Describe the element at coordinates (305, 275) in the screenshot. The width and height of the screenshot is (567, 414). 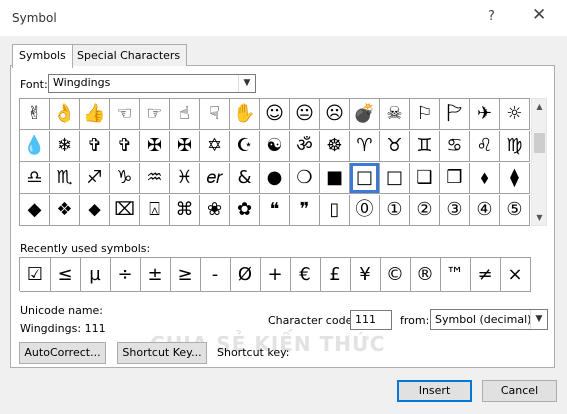
I see `recent-symbol-cell: €` at that location.